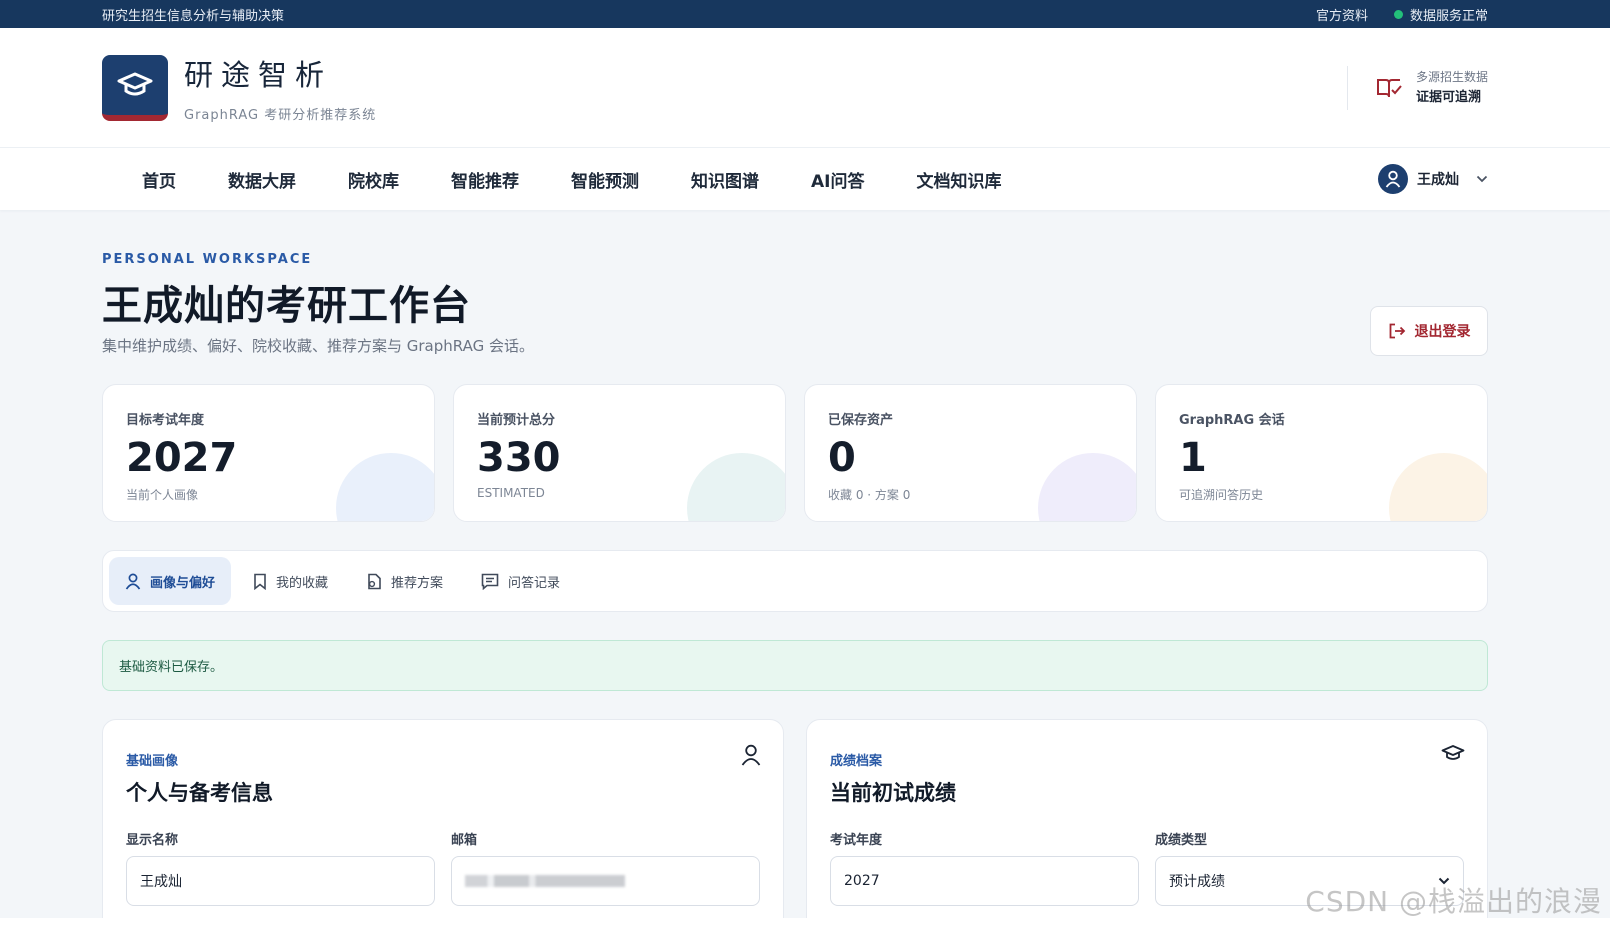  I want to click on display-name-input: 王成灿, so click(280, 881).